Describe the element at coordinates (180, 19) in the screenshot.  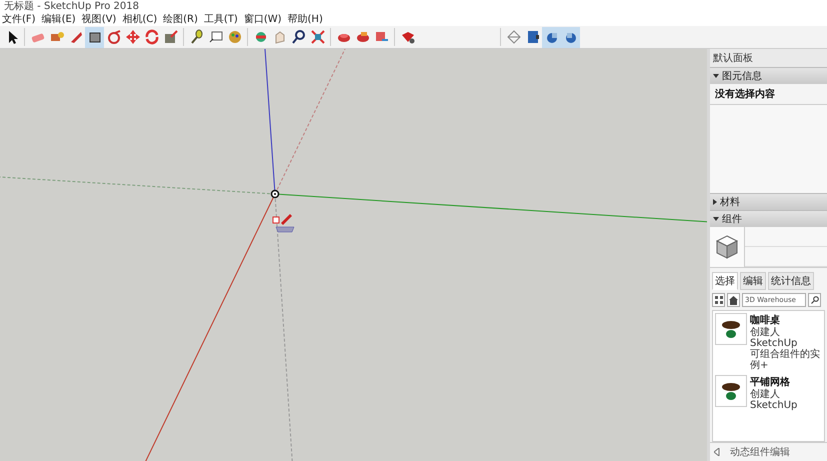
I see `menu-item: 绘图(R)` at that location.